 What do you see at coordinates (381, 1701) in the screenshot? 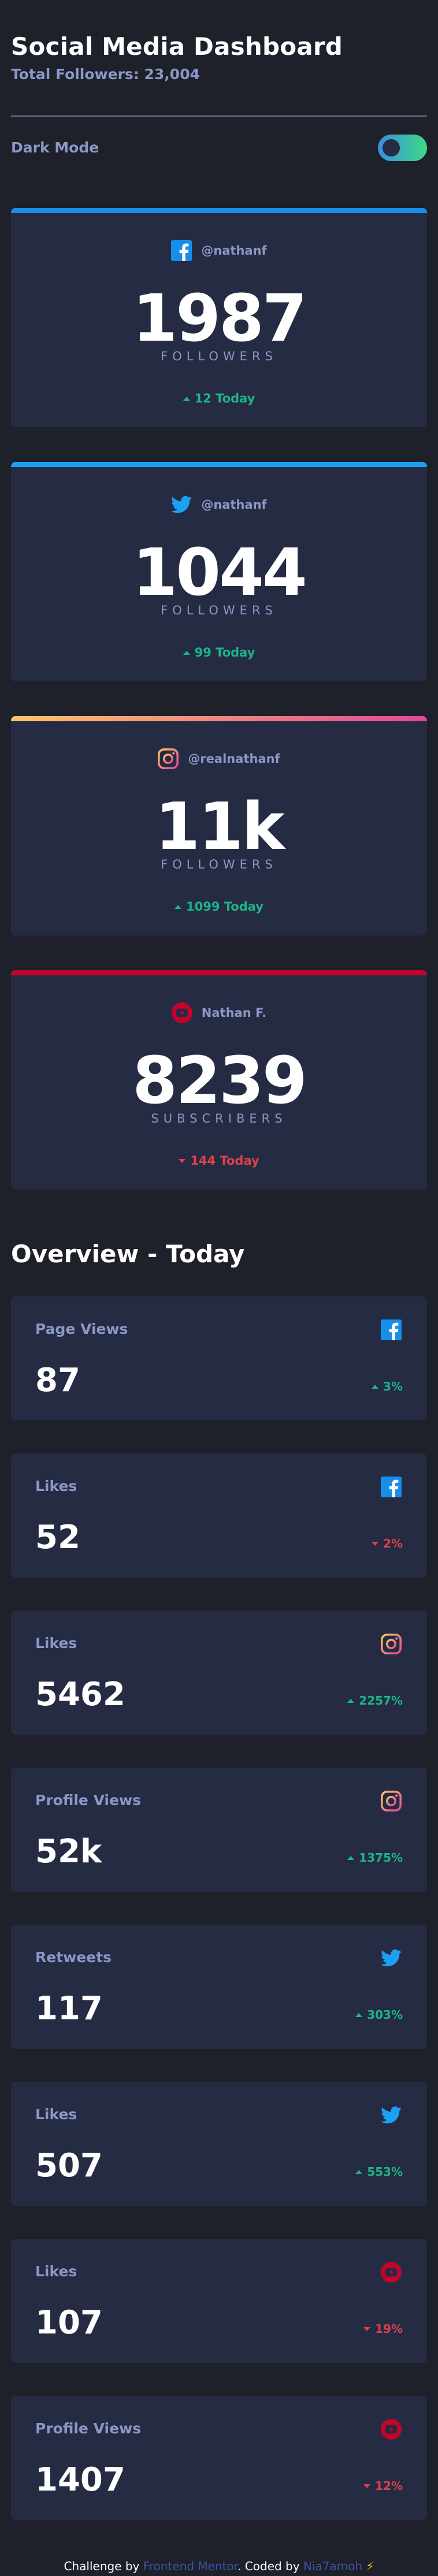
I see `overview-change-text: 2257%` at bounding box center [381, 1701].